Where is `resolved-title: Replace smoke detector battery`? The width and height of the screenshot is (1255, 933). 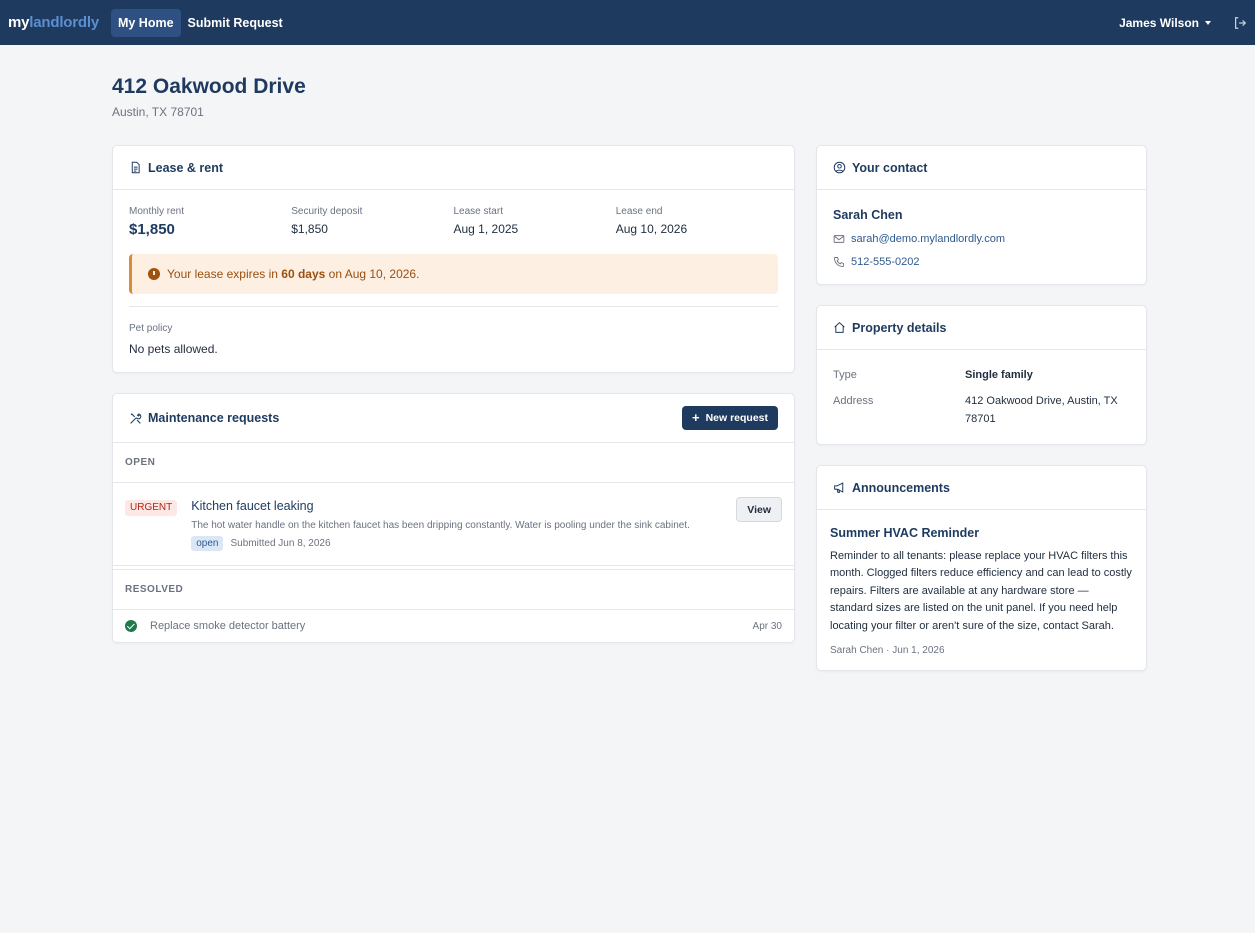
resolved-title: Replace smoke detector battery is located at coordinates (228, 626).